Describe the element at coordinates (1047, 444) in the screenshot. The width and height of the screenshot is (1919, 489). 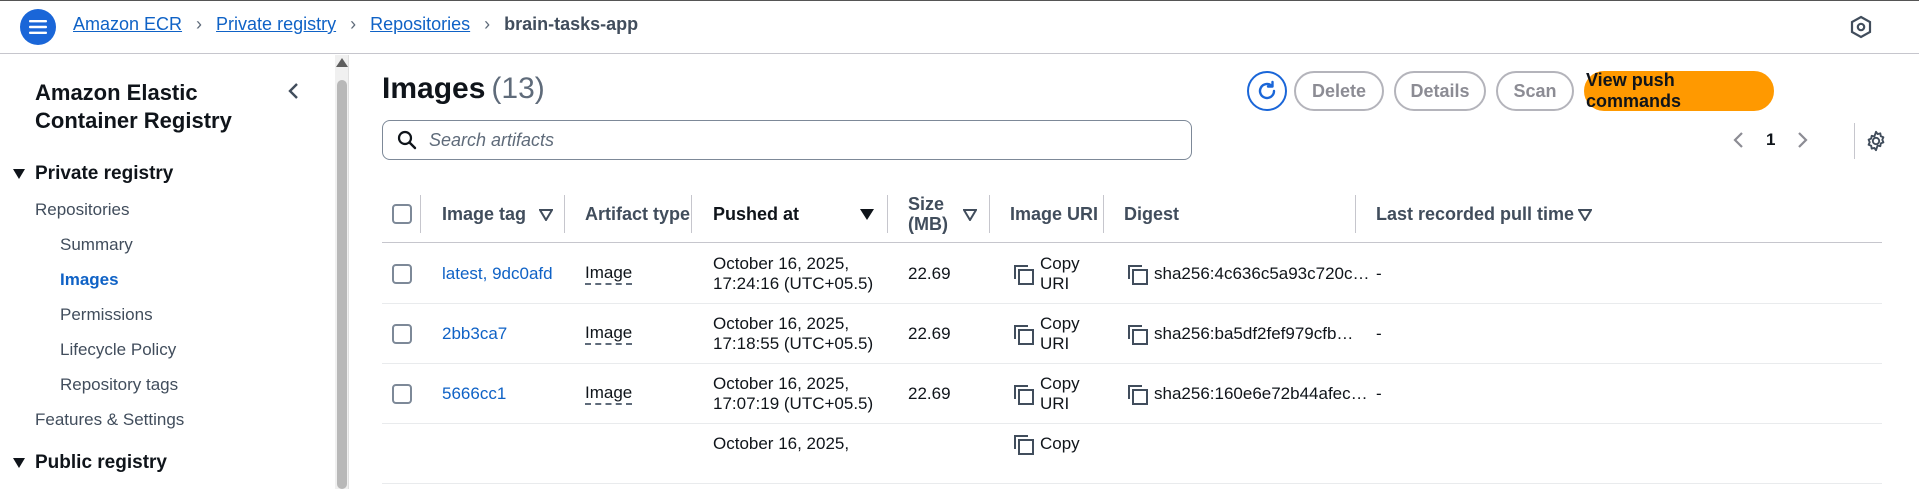
I see `copy-uri-button: Copy` at that location.